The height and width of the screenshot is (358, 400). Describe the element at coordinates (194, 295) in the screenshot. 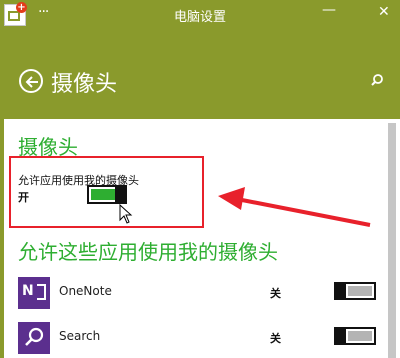

I see `app-row-onenote: N OneNote 关` at that location.